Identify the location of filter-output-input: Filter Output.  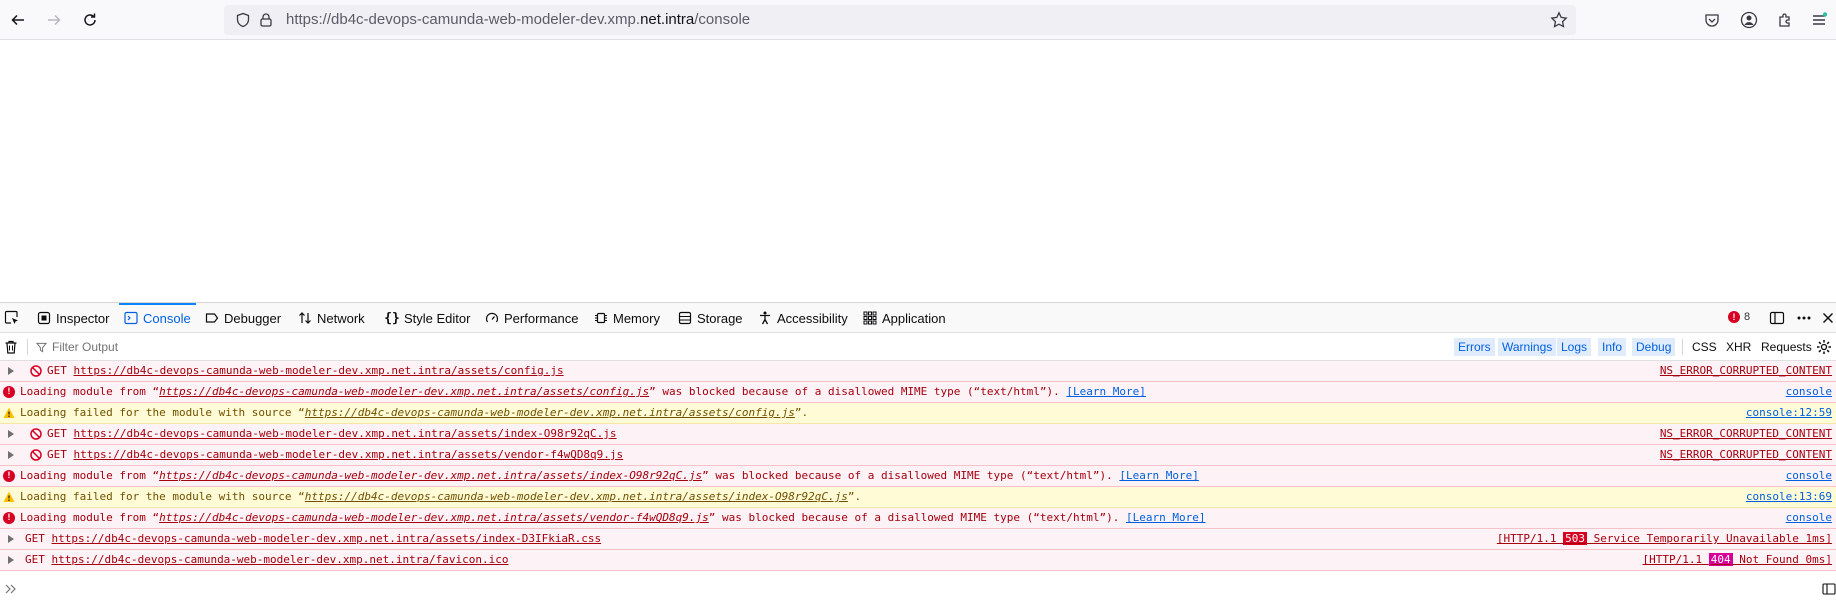
(286, 347).